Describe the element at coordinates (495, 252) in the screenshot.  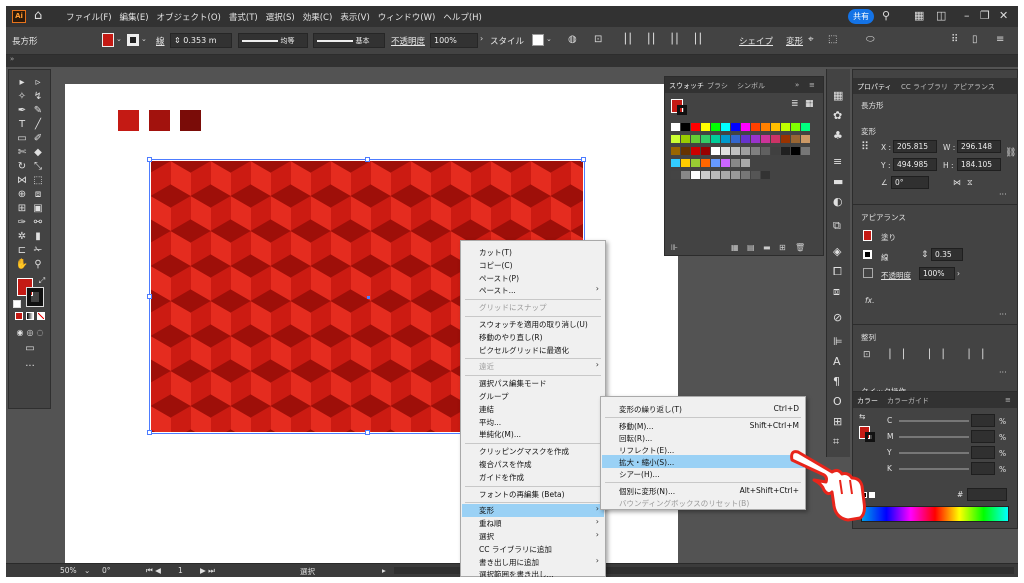
I see `context-menu-item: カット(T)` at that location.